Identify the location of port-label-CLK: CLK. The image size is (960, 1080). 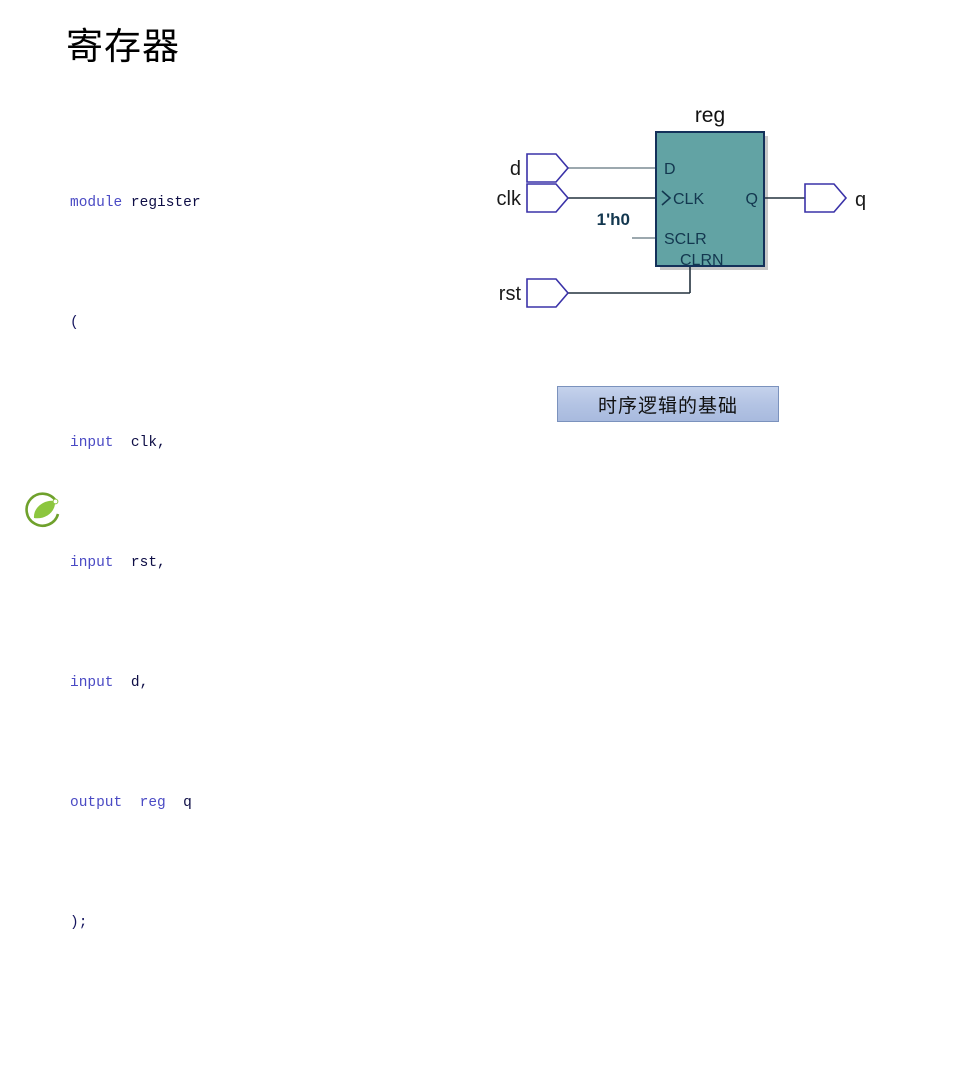
(688, 199).